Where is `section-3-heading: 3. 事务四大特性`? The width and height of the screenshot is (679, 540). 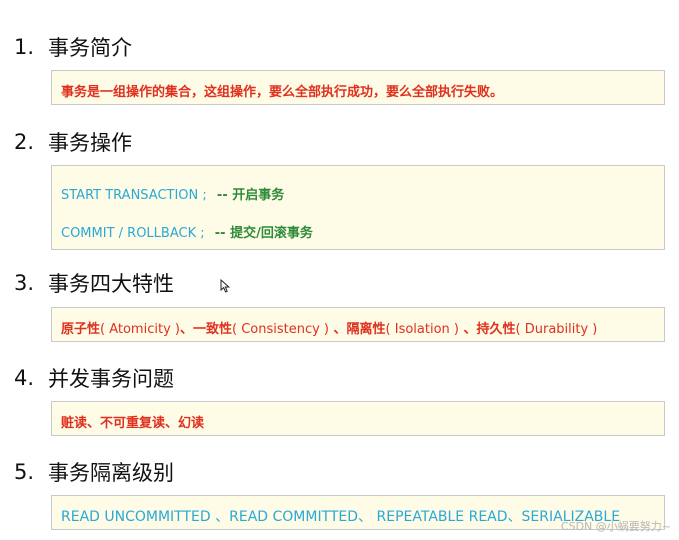 section-3-heading: 3. 事务四大特性 is located at coordinates (94, 283).